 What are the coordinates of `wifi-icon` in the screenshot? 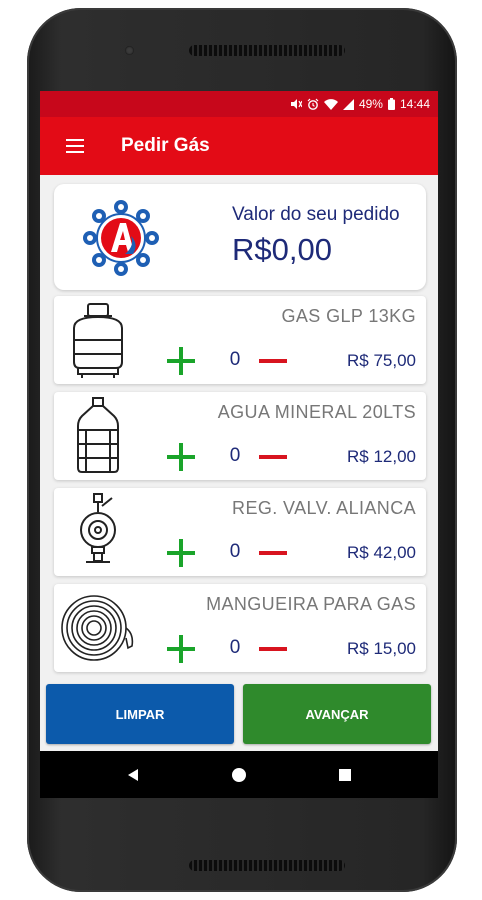 It's located at (330, 104).